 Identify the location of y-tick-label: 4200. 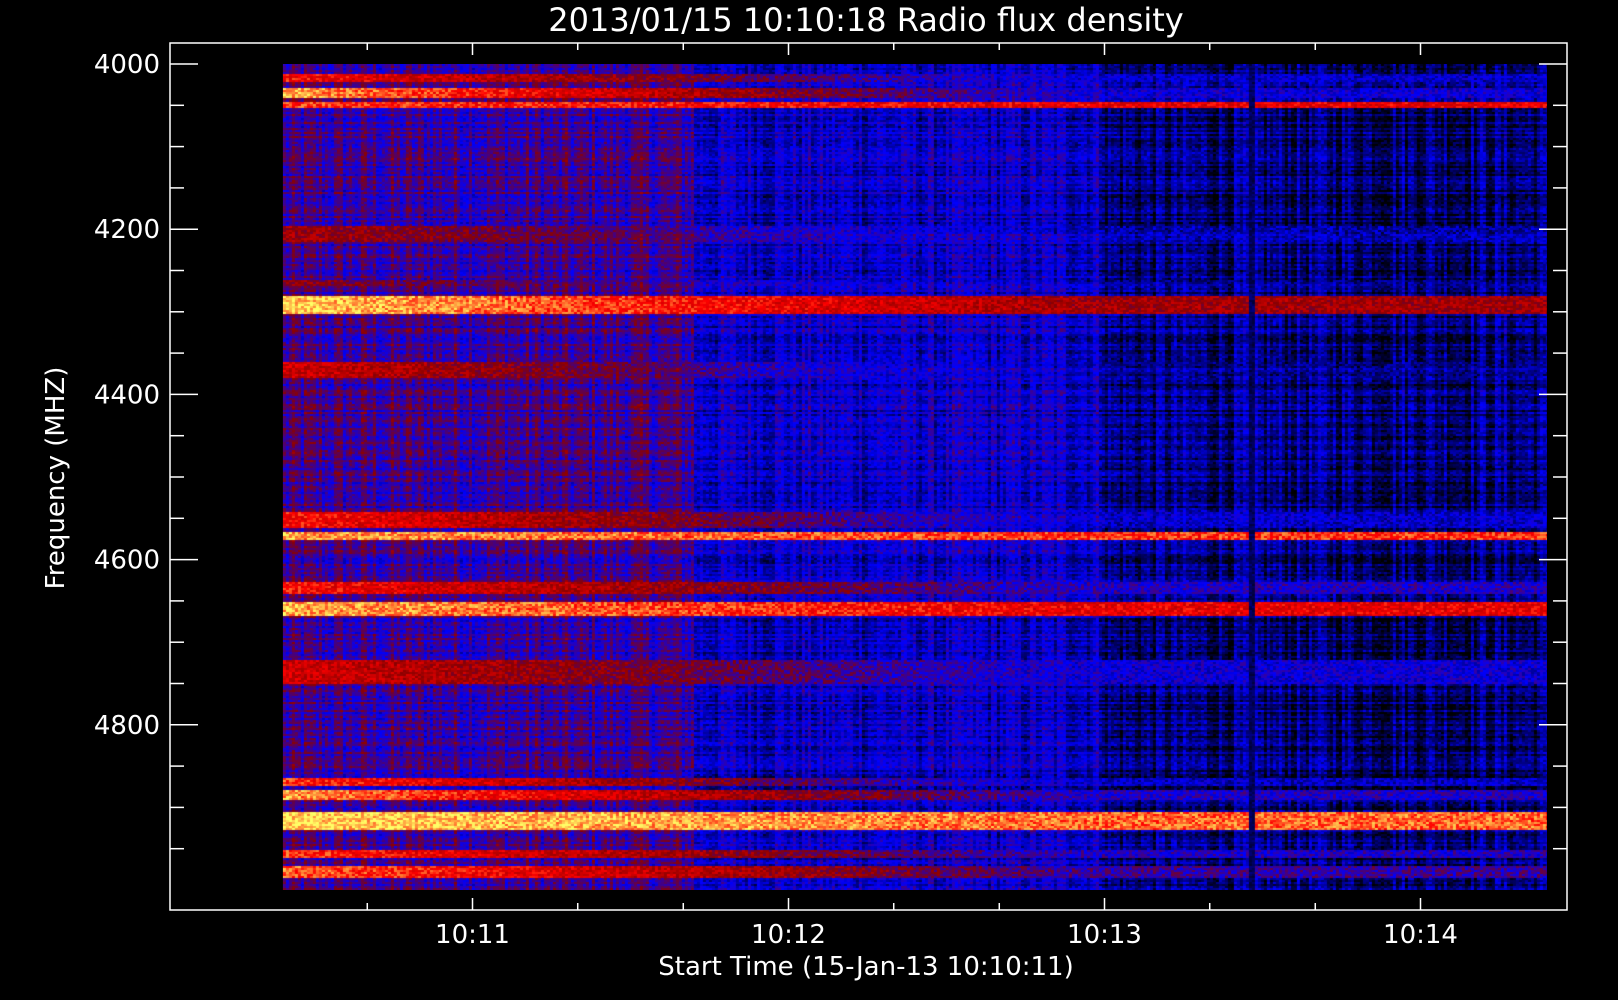
(127, 230).